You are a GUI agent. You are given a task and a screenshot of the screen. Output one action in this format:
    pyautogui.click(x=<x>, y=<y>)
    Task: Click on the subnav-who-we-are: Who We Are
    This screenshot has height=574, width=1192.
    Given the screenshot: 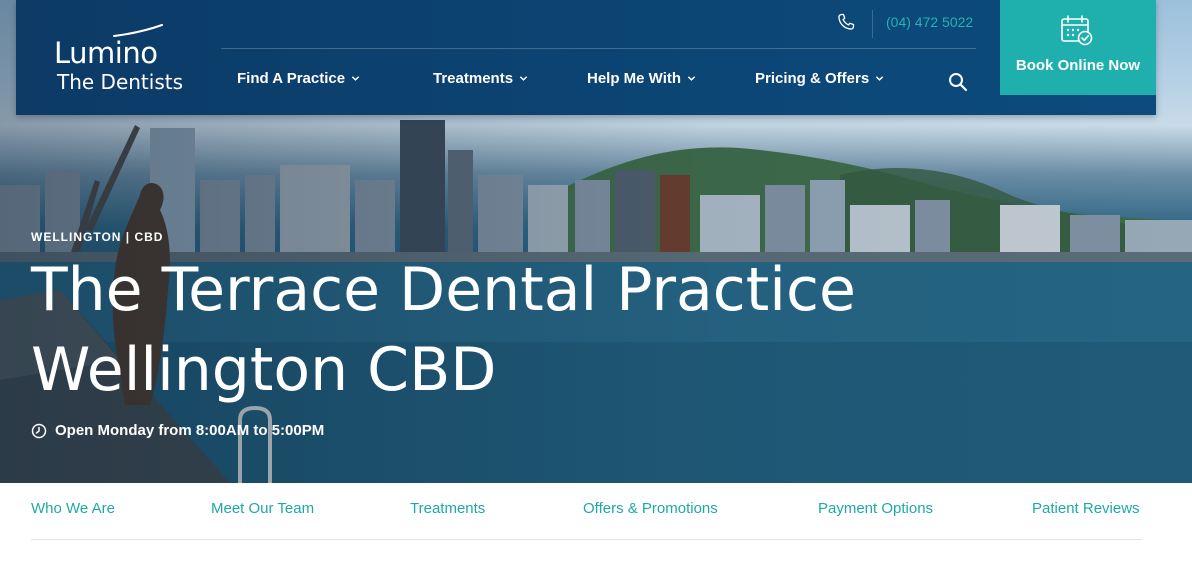 What is the action you would take?
    pyautogui.click(x=73, y=508)
    